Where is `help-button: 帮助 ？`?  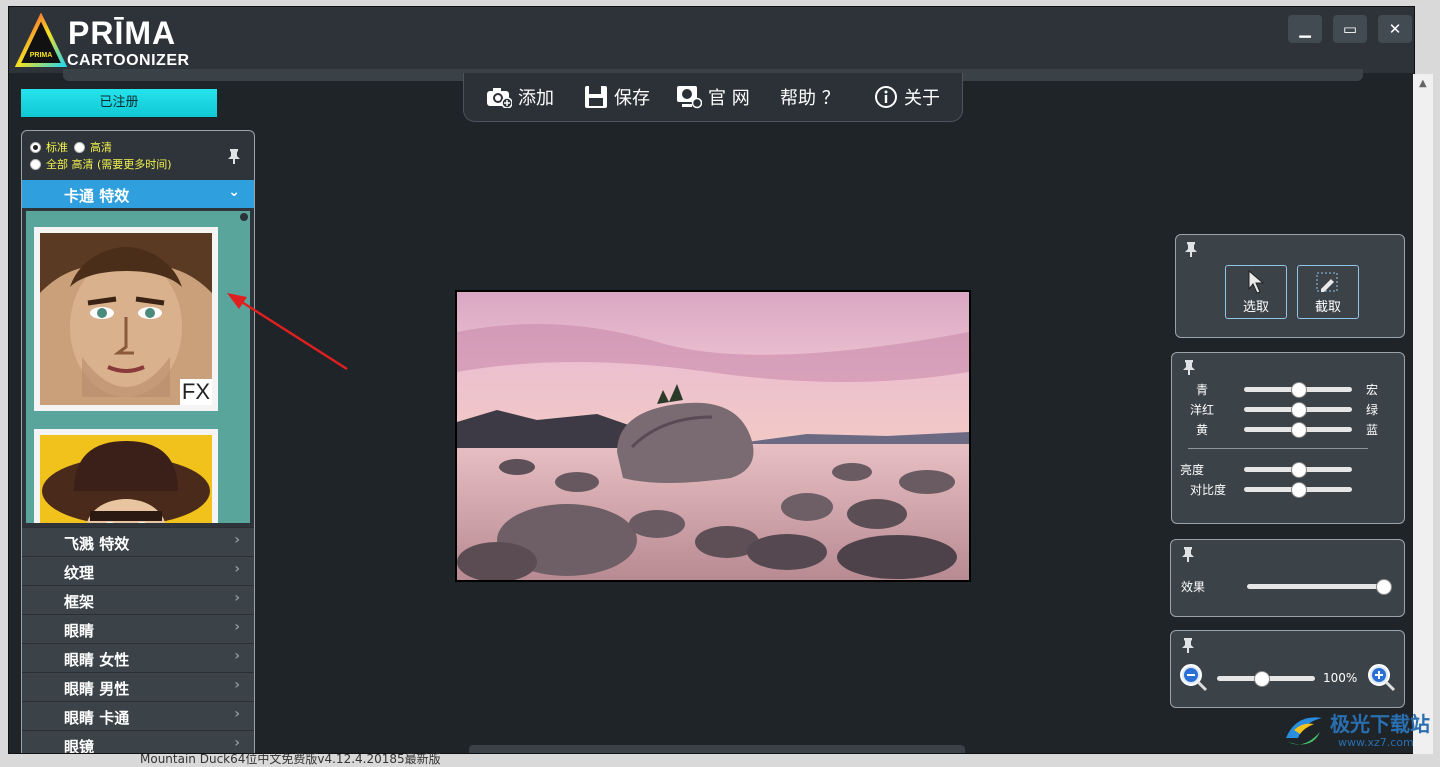 help-button: 帮助 ？ is located at coordinates (810, 97).